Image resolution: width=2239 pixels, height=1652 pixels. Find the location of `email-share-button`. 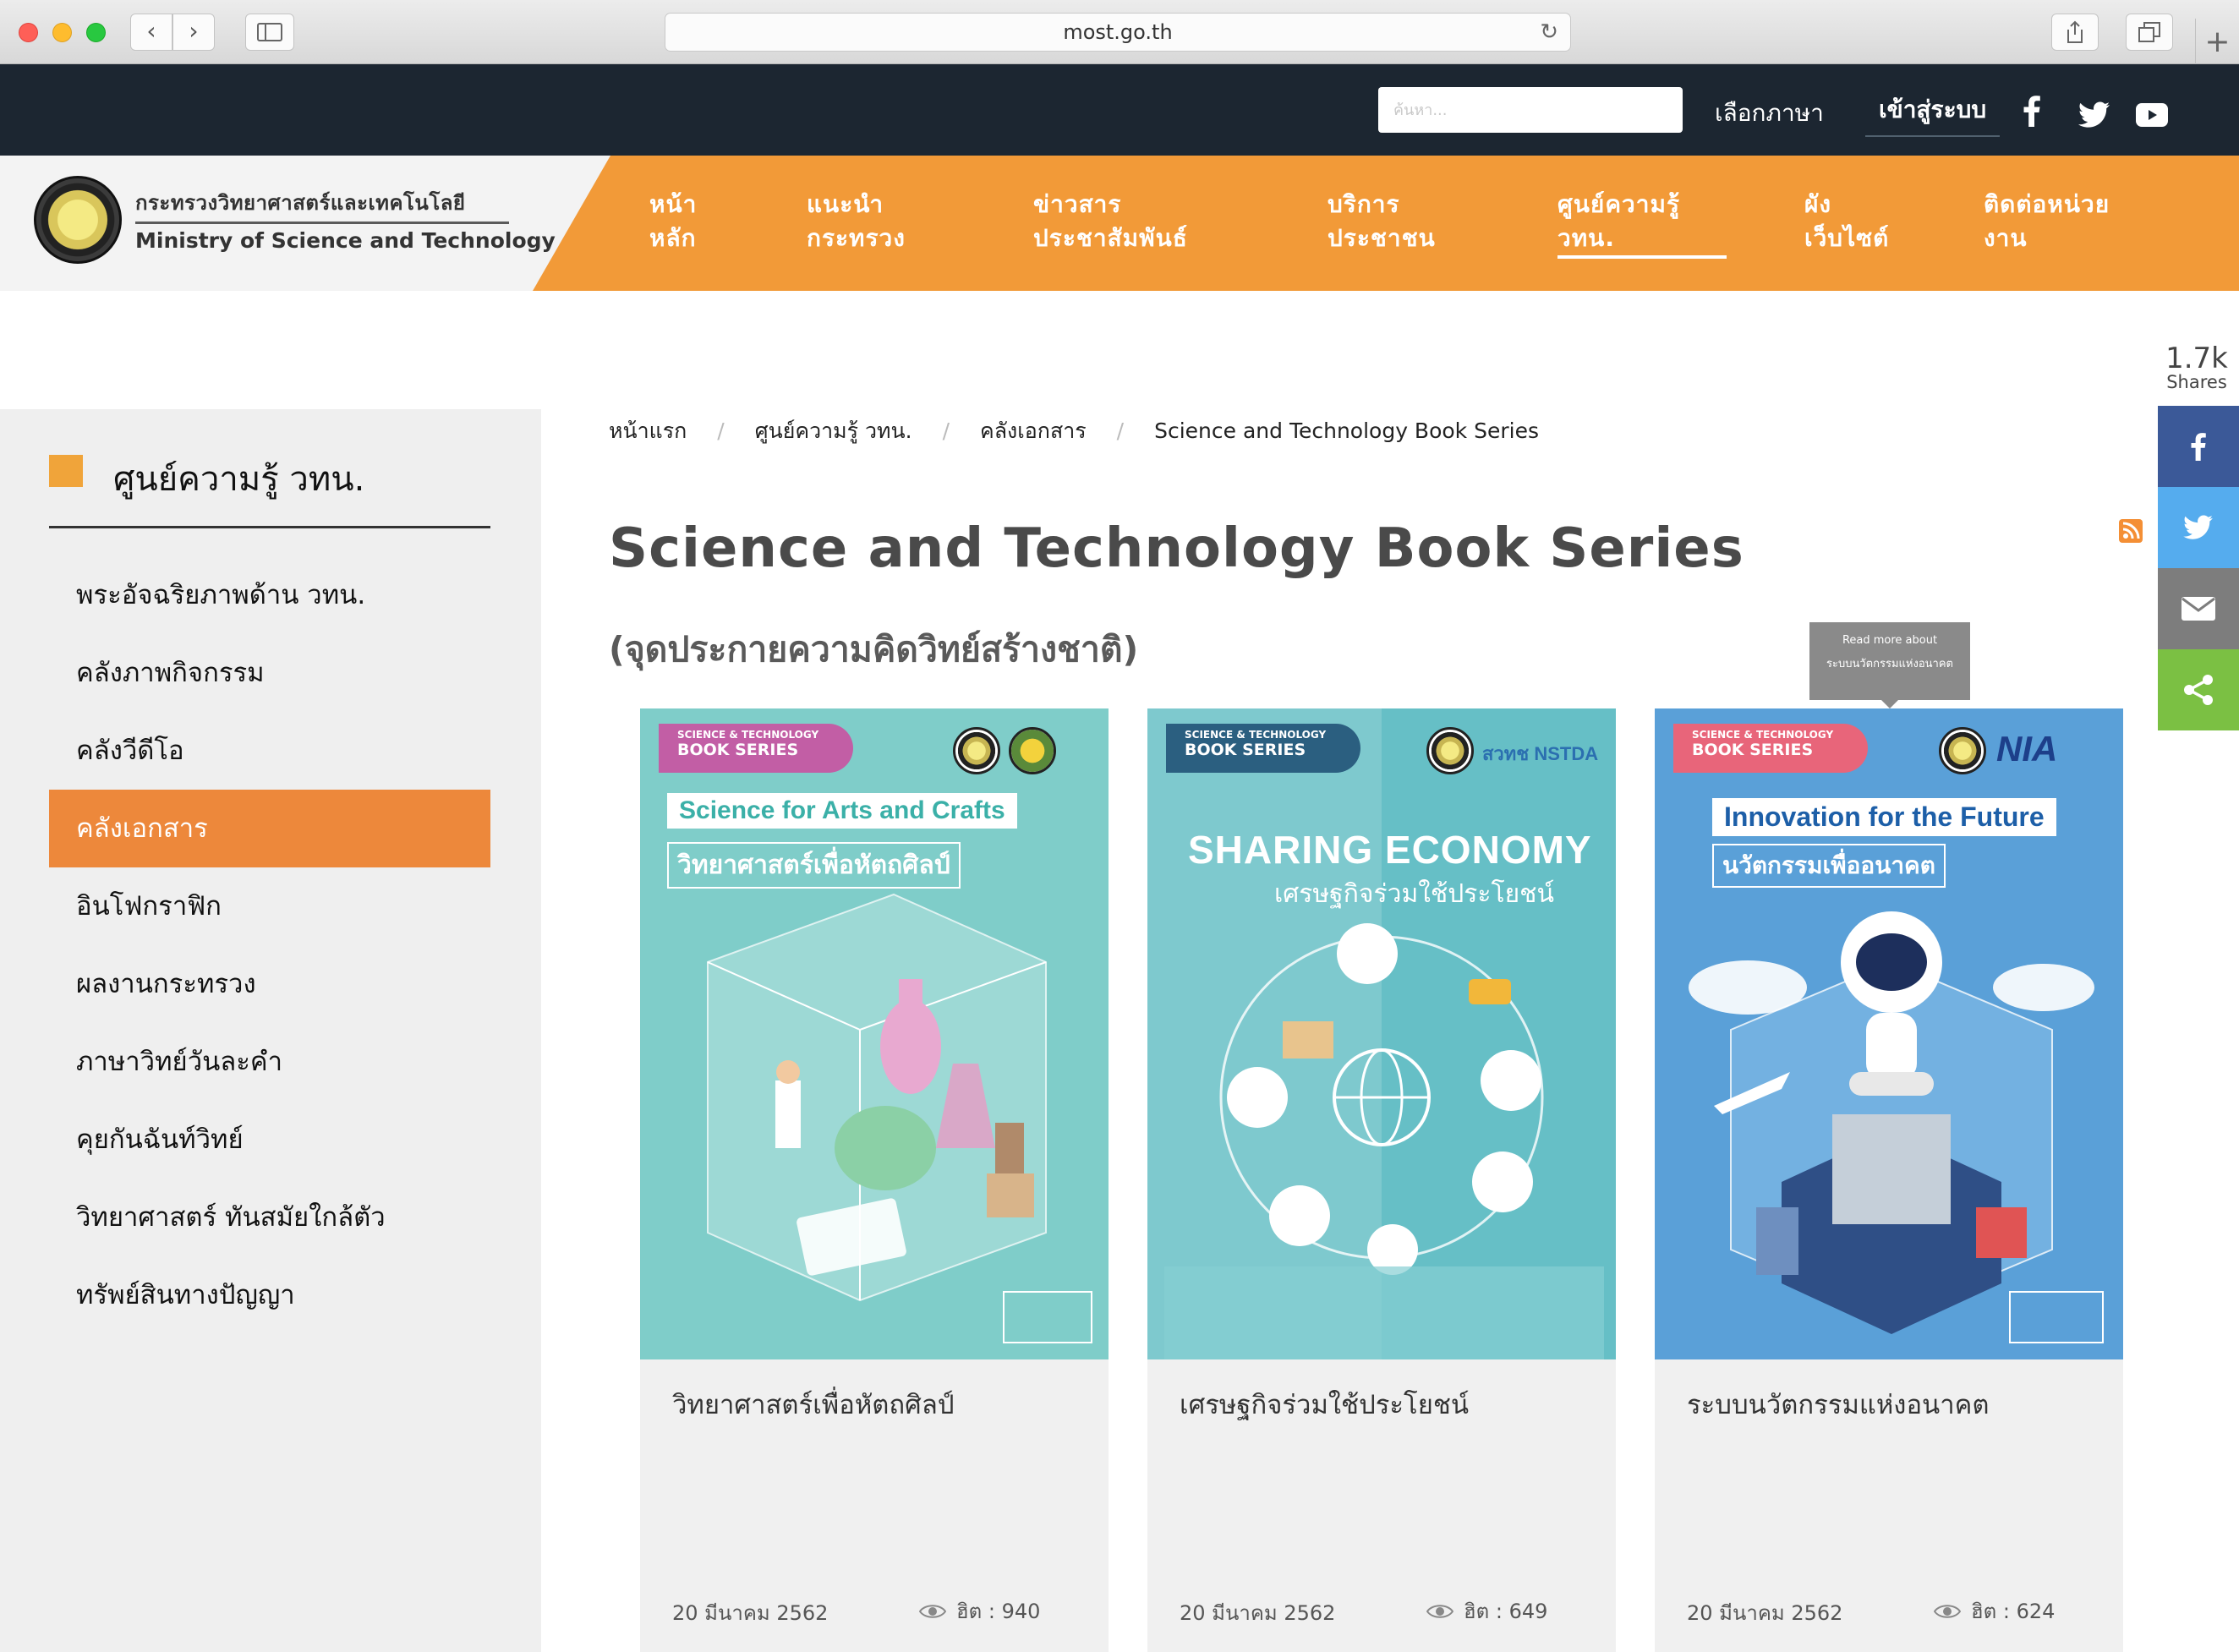

email-share-button is located at coordinates (2198, 608).